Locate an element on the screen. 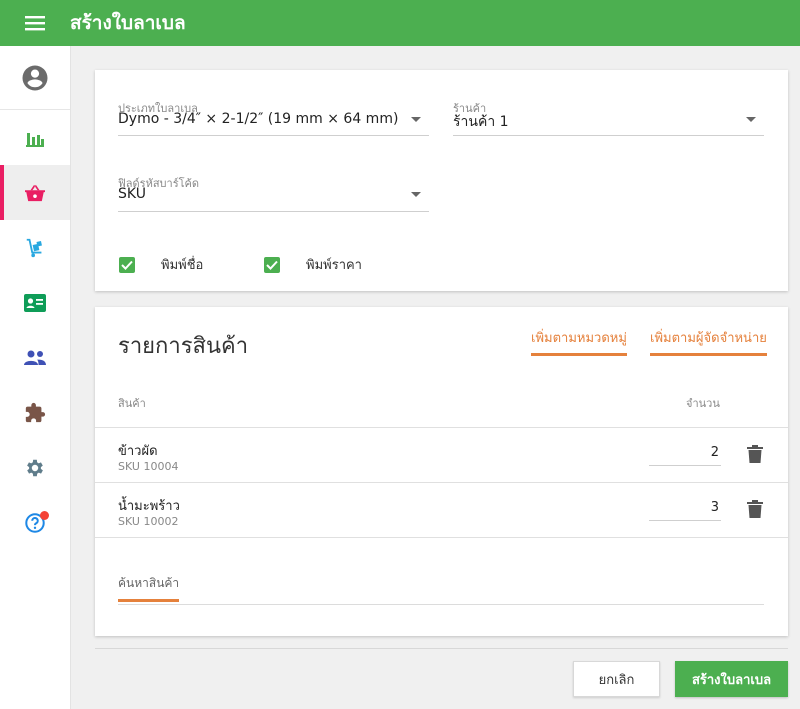 This screenshot has height=709, width=800. print-price-label: พิมพ์ราคา is located at coordinates (334, 265).